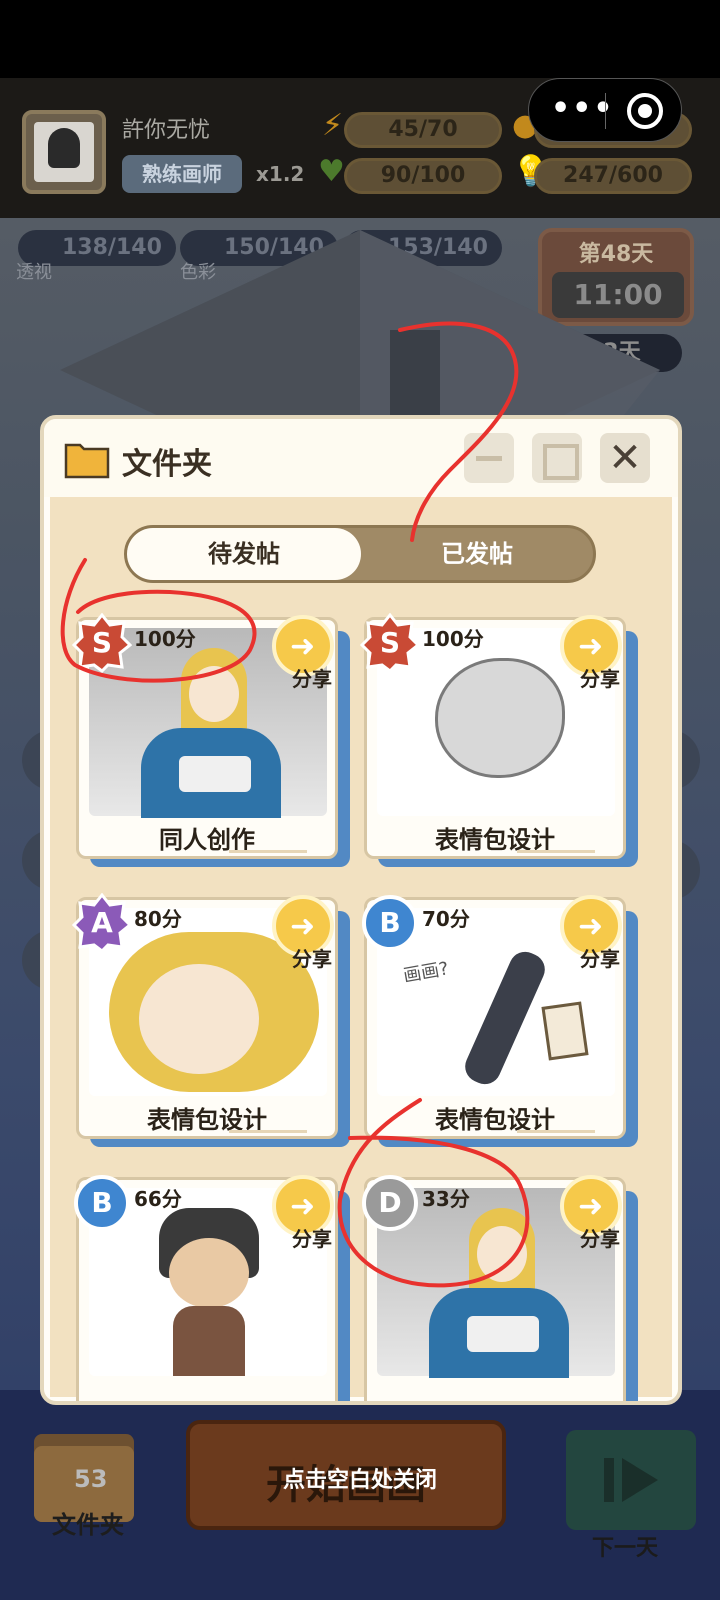 The image size is (720, 1600). I want to click on status-bar, so click(360, 39).